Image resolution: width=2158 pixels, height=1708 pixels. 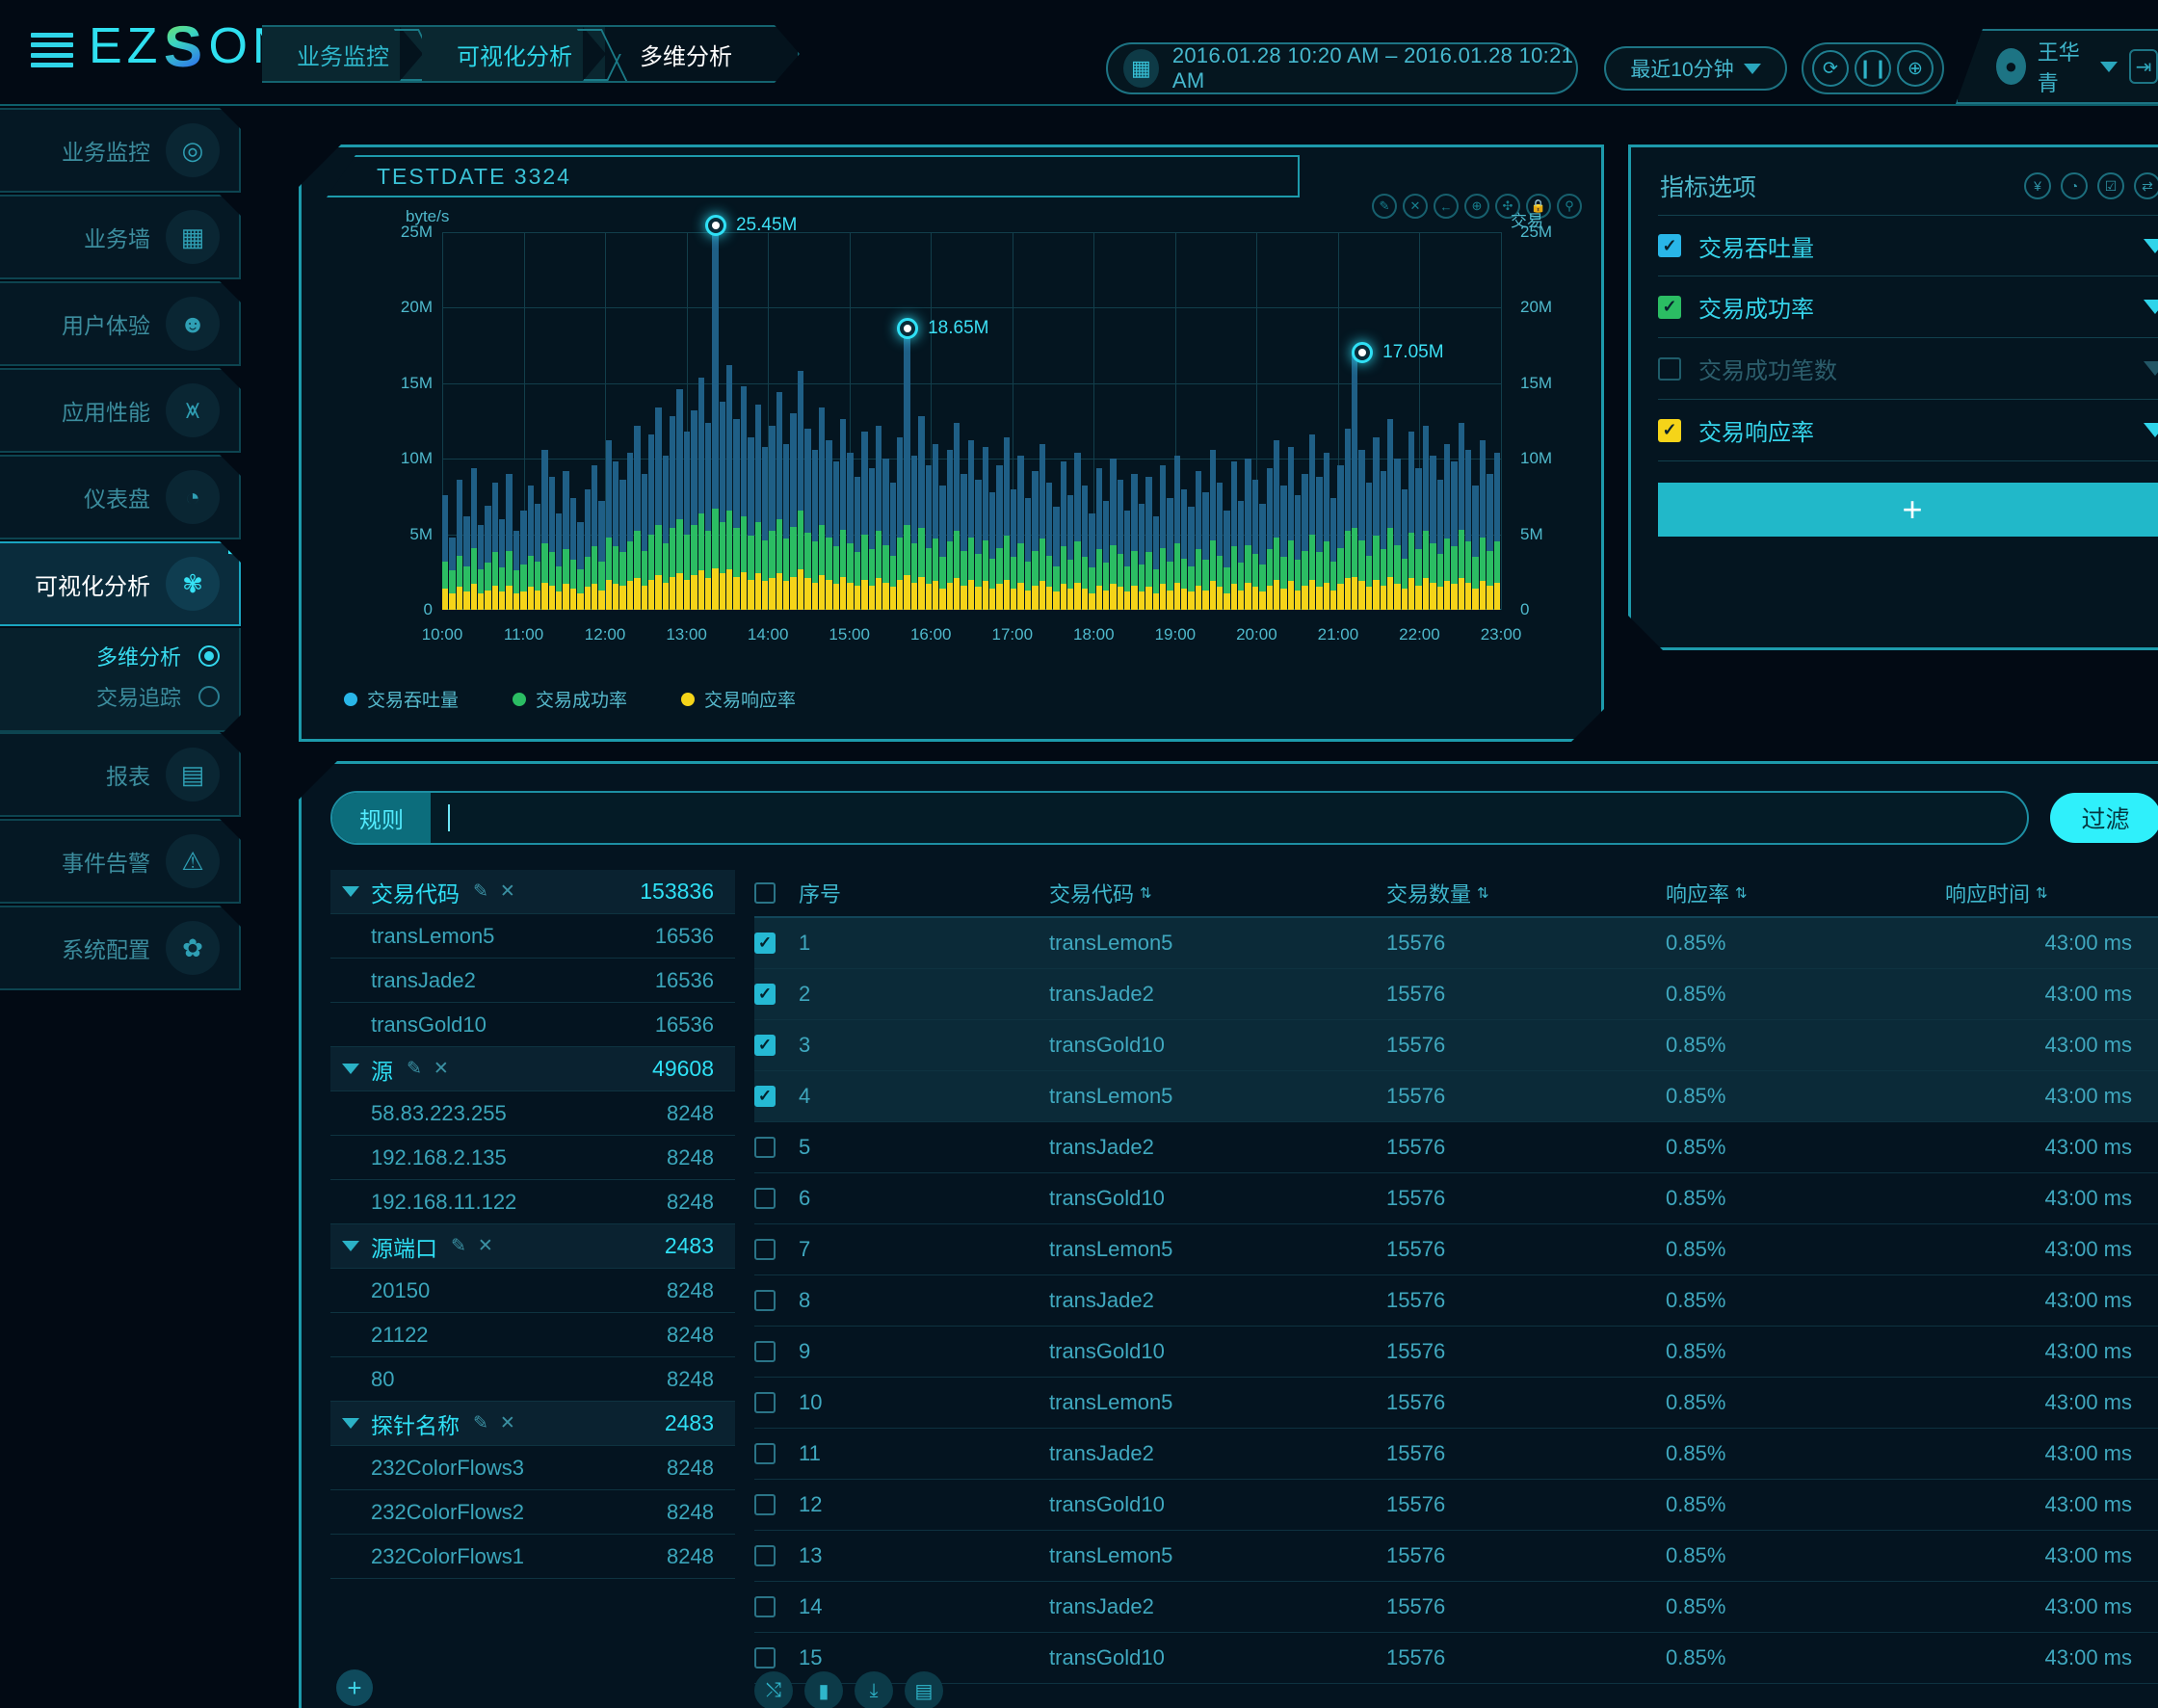 What do you see at coordinates (120, 324) in the screenshot?
I see `sidebar-item-2: 用户体验 ☻` at bounding box center [120, 324].